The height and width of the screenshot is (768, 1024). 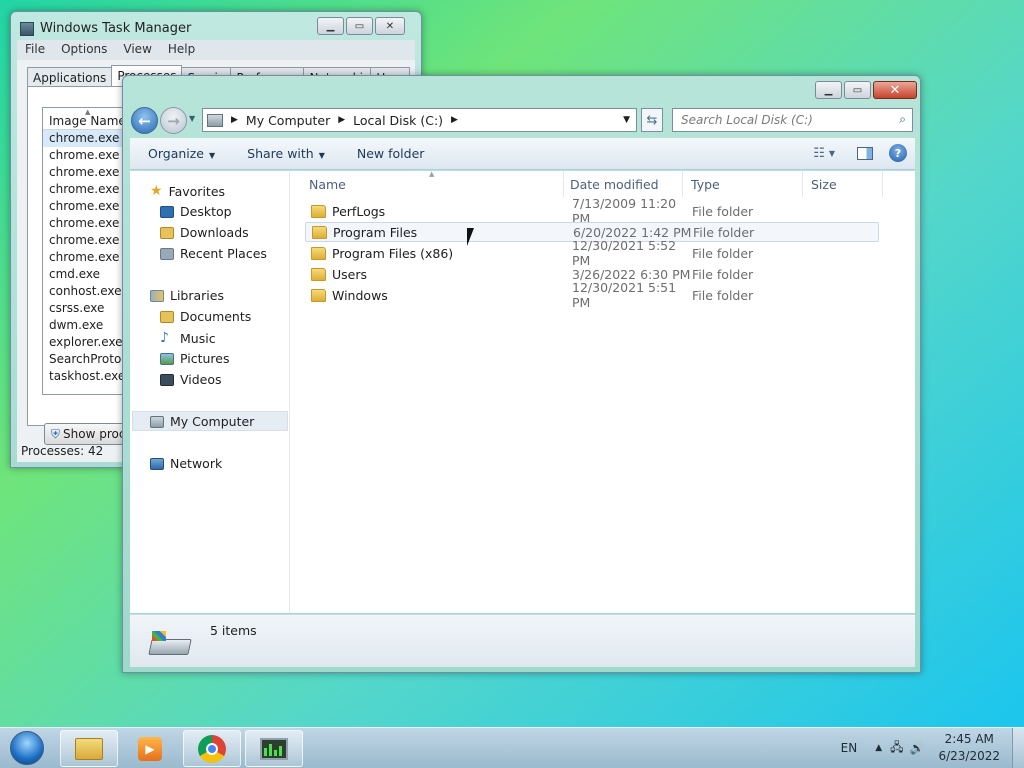 I want to click on nav-videos: Videos, so click(x=191, y=379).